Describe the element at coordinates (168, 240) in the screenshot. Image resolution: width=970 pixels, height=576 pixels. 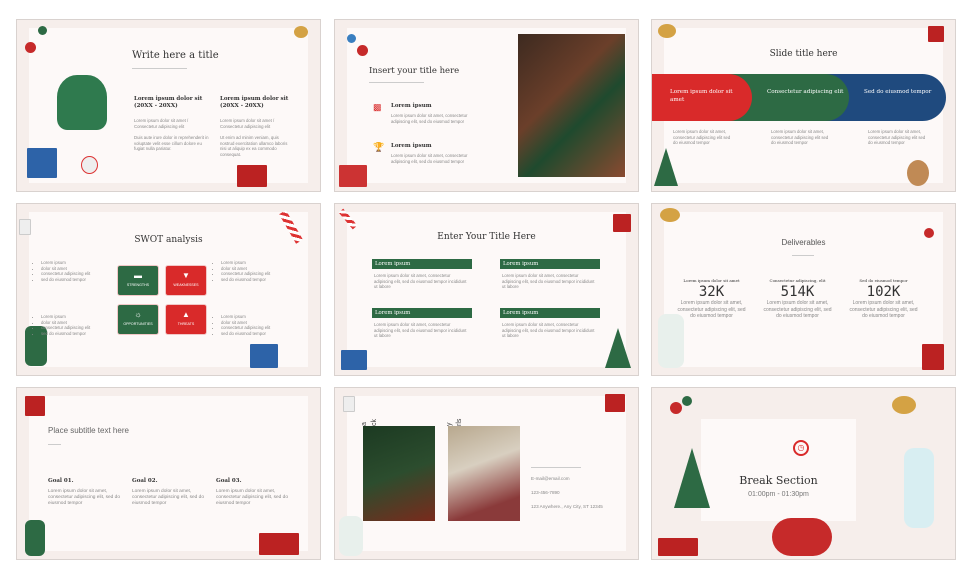
I see `slide-title: SWOT analysis` at that location.